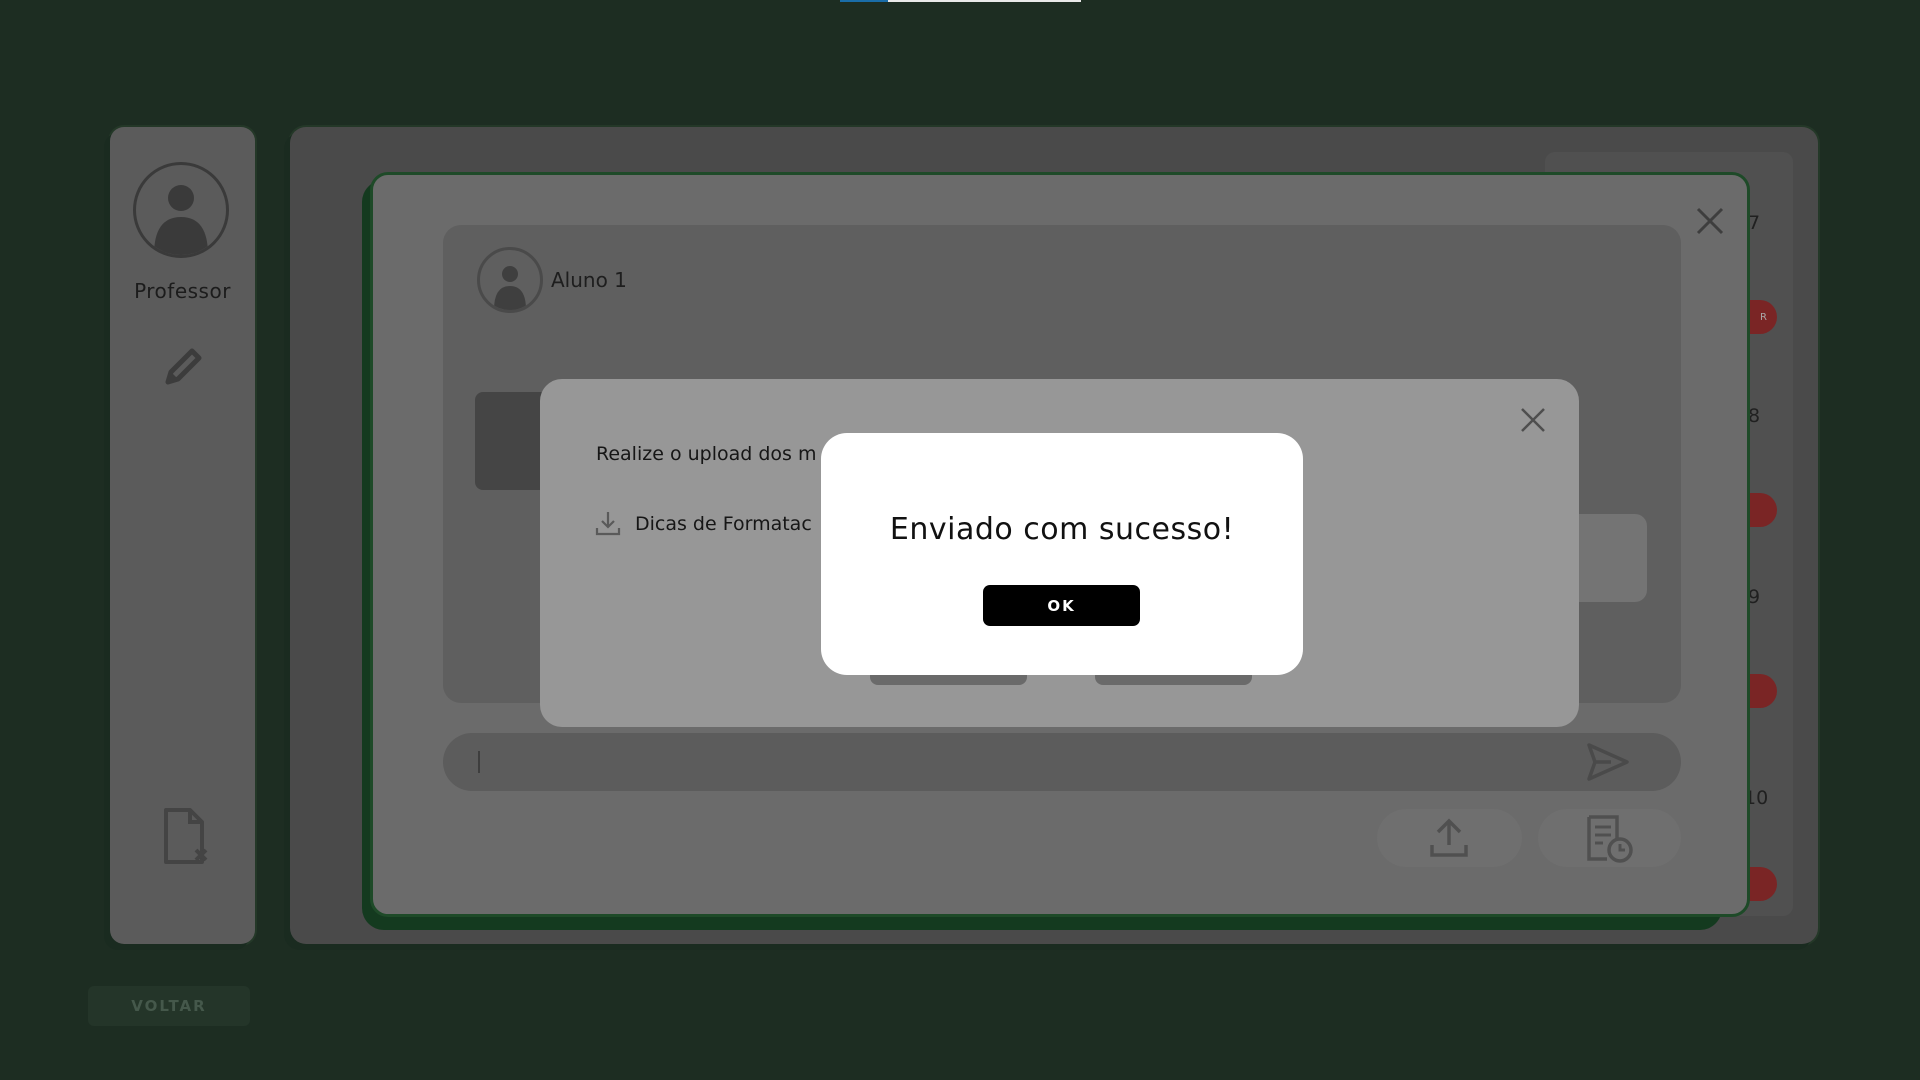  I want to click on text-cursor, so click(479, 762).